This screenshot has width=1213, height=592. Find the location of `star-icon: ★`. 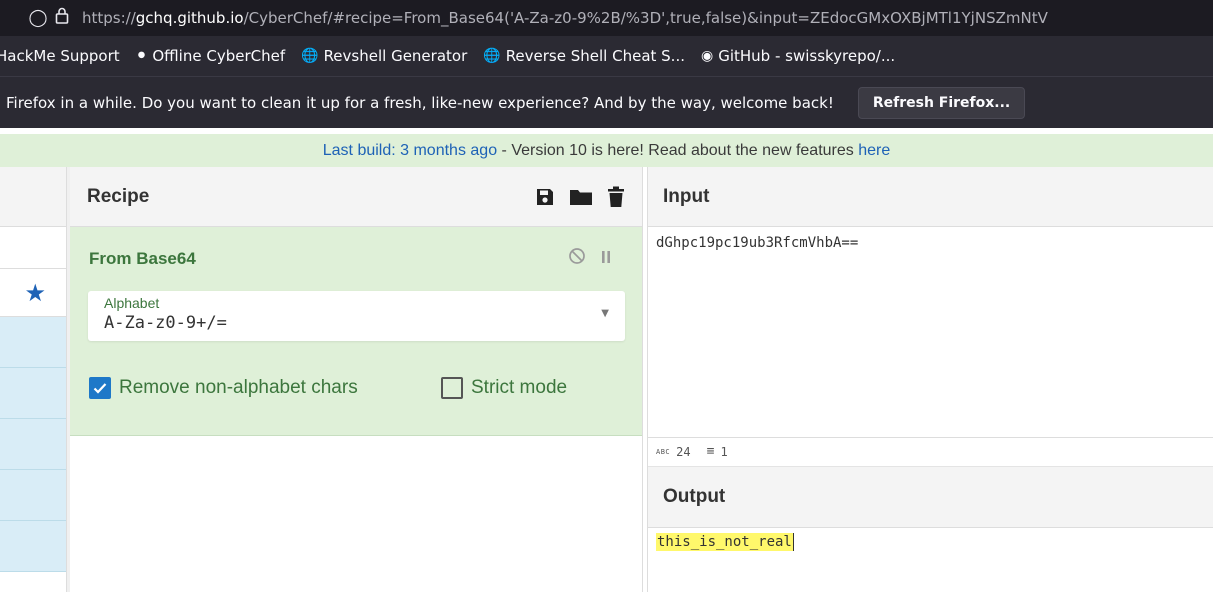

star-icon: ★ is located at coordinates (35, 293).